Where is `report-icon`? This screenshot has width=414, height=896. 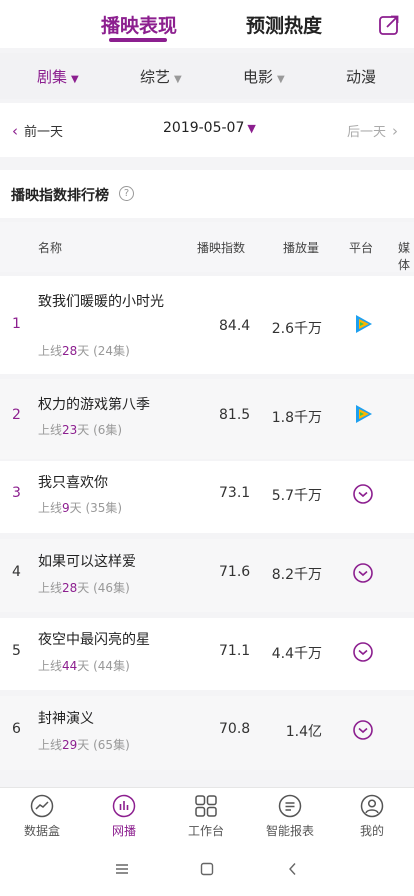
report-icon is located at coordinates (290, 806).